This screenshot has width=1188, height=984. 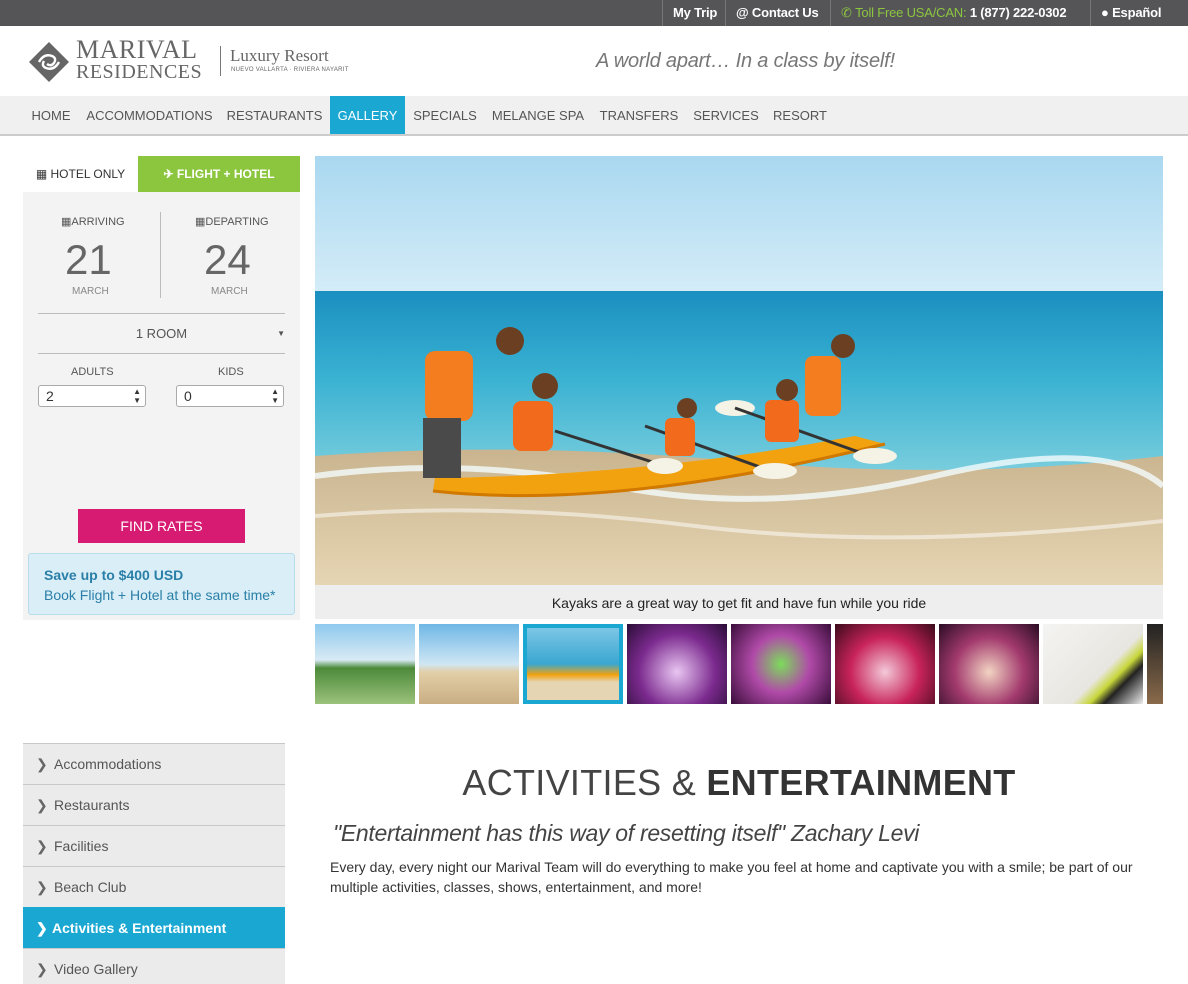 I want to click on phone-icon: ✆, so click(x=846, y=12).